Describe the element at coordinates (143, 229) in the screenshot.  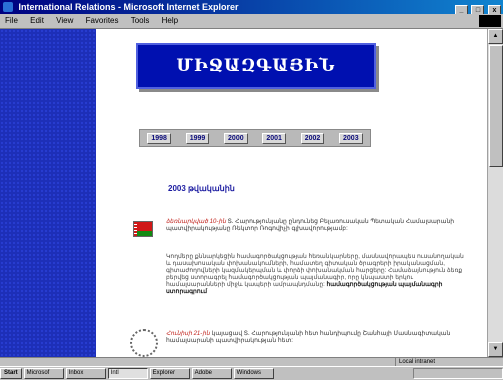
I see `belarus-flag-image` at that location.